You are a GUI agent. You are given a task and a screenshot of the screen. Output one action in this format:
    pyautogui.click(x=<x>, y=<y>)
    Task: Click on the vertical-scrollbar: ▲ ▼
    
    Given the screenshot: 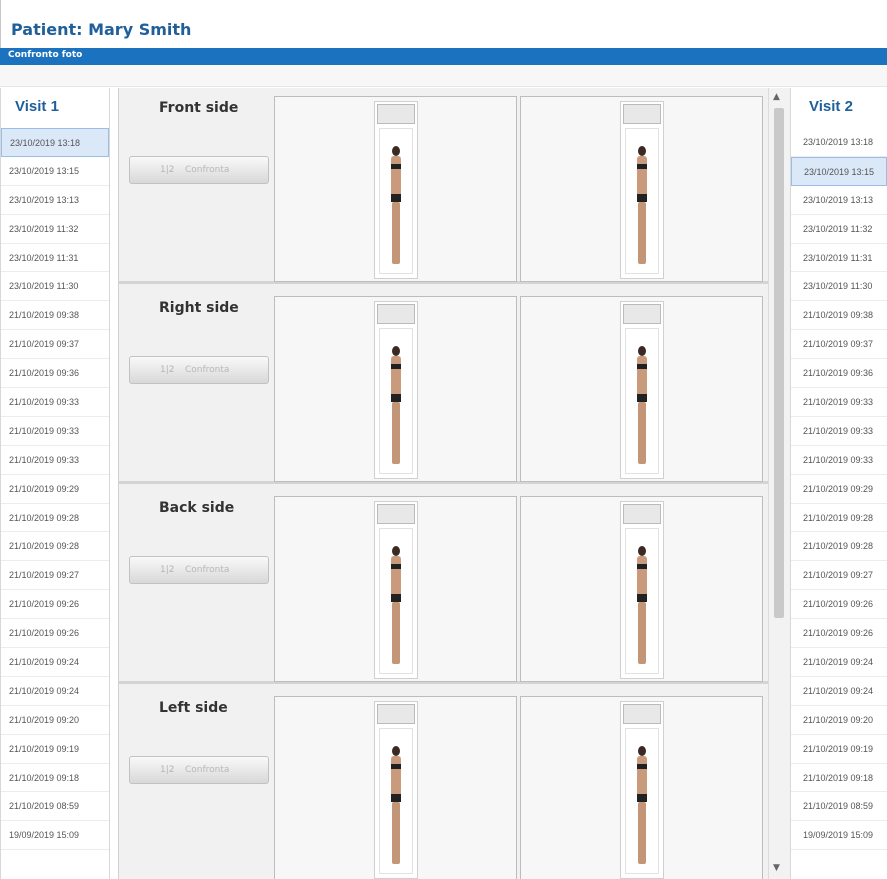 What is the action you would take?
    pyautogui.click(x=779, y=483)
    